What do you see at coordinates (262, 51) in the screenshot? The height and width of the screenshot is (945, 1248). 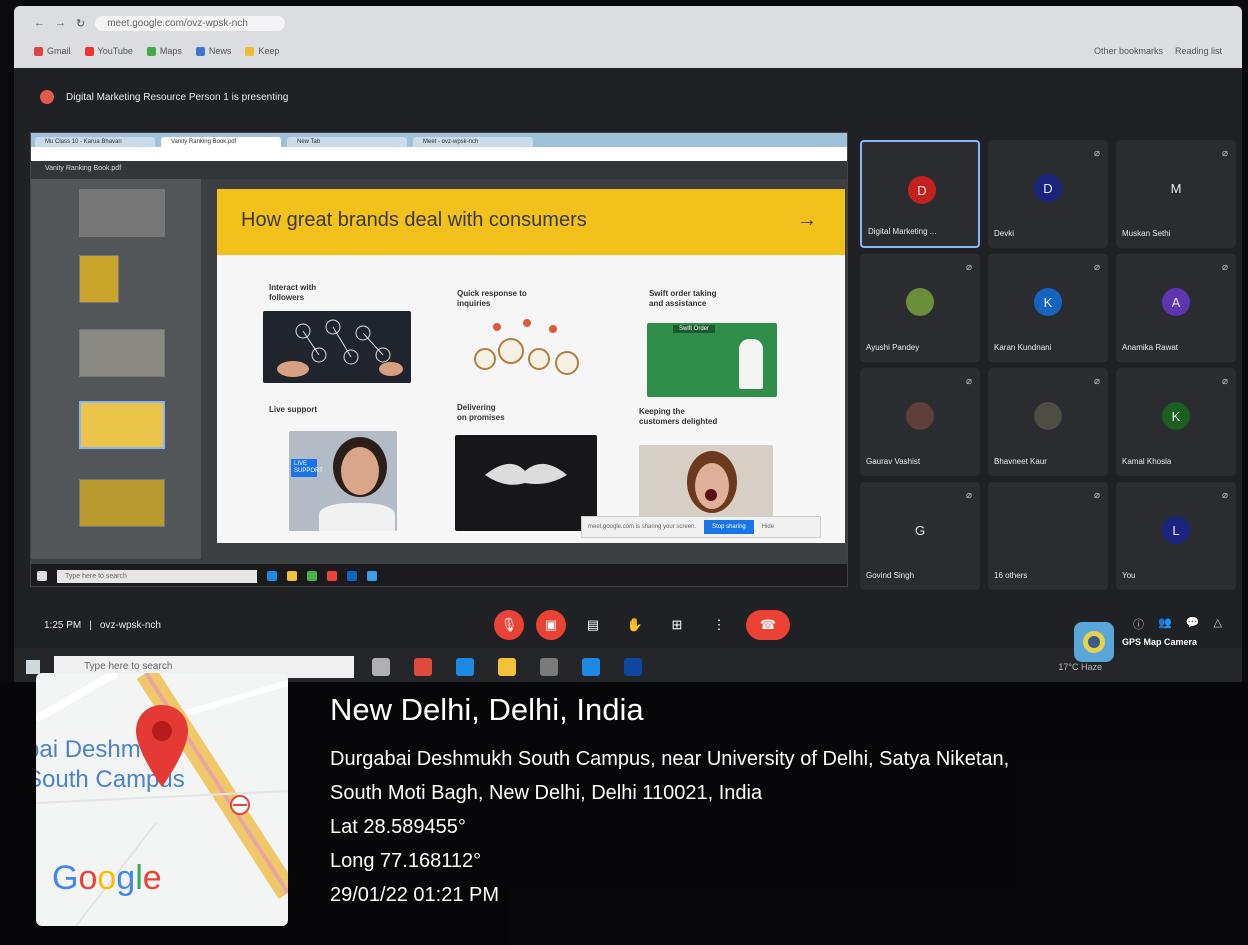 I see `bookmark-keep: Keep` at bounding box center [262, 51].